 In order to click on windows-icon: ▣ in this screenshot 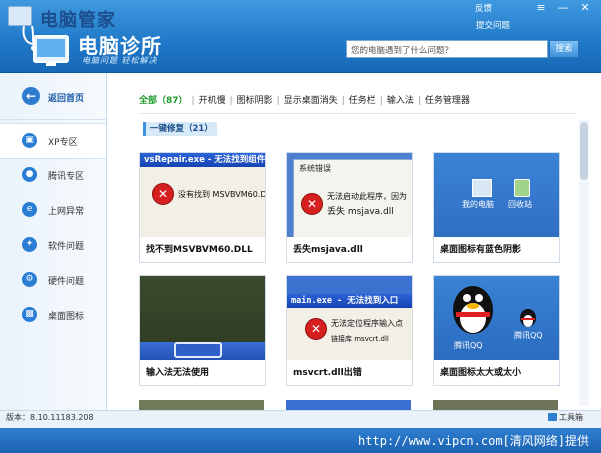, I will do `click(29, 140)`.